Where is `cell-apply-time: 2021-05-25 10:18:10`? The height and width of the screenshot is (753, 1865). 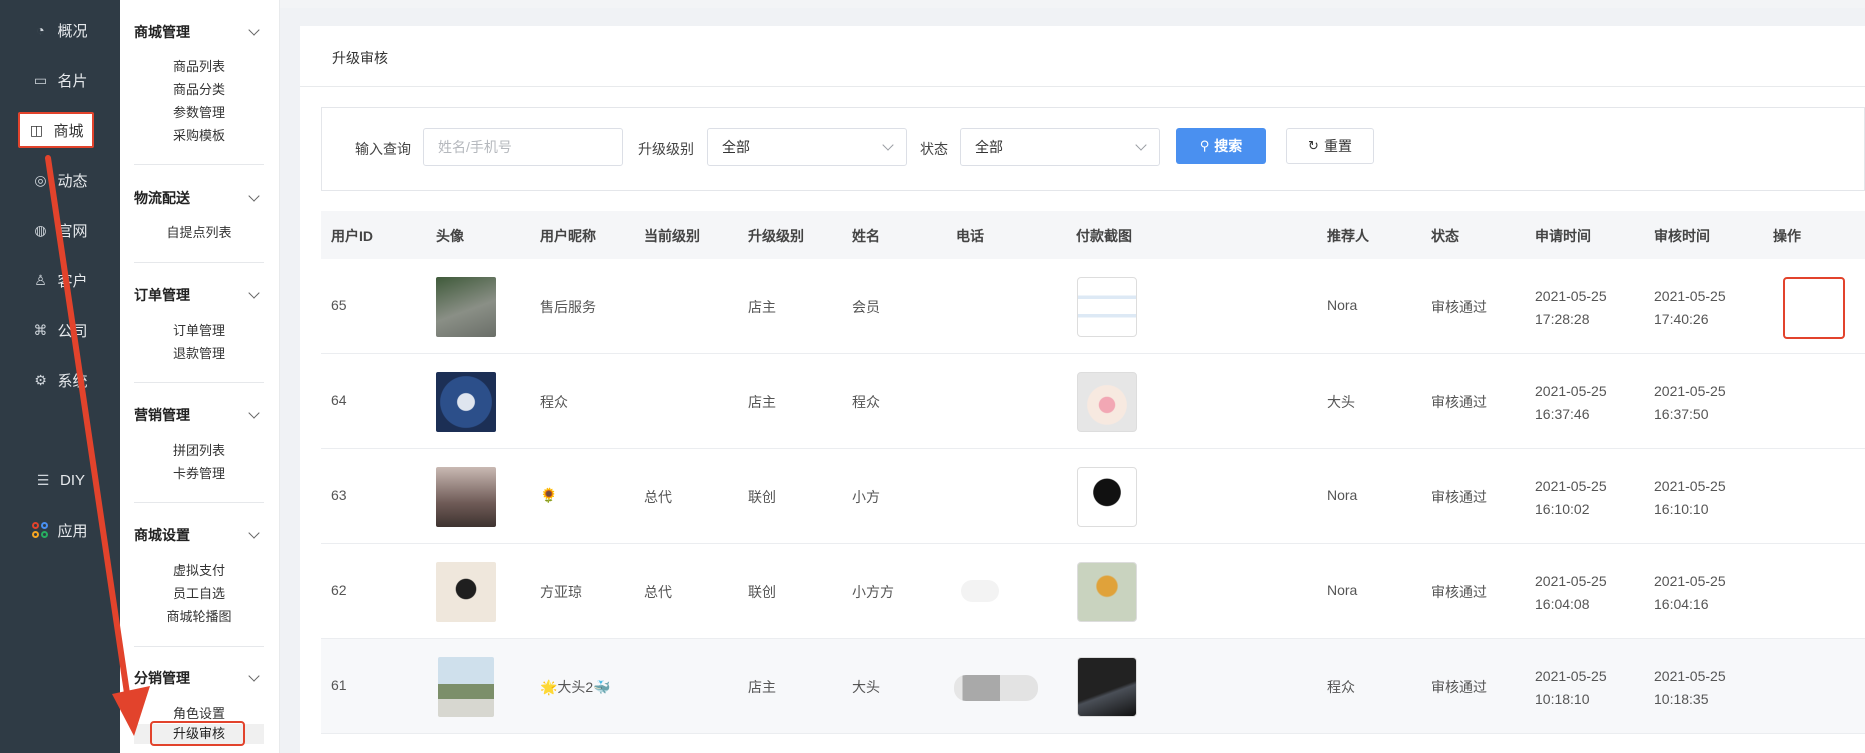 cell-apply-time: 2021-05-25 10:18:10 is located at coordinates (1571, 687).